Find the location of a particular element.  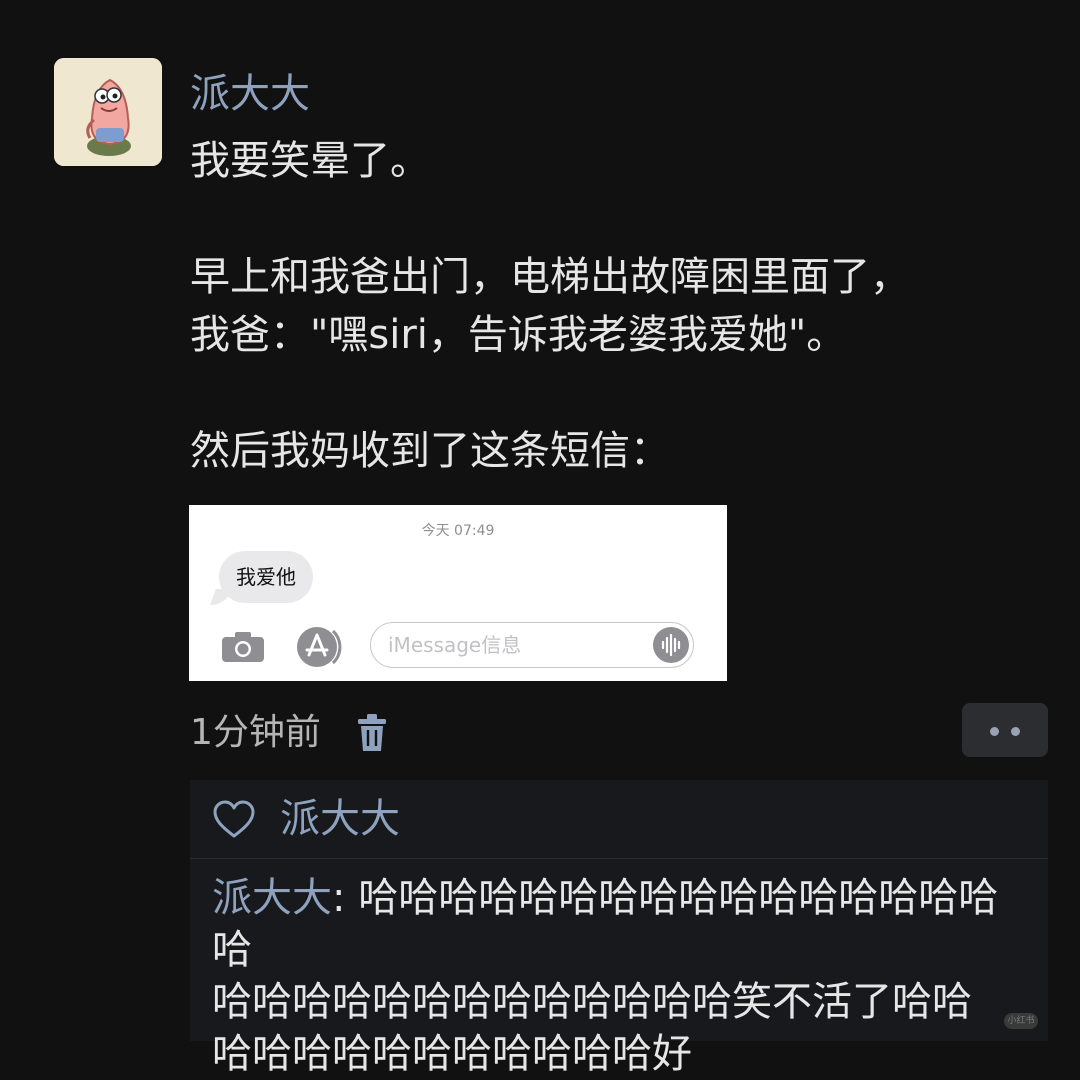

comment-author: 派大大 is located at coordinates (272, 898).